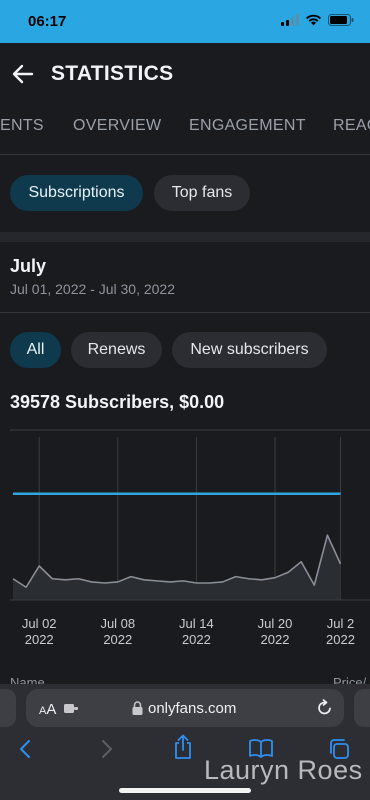 The width and height of the screenshot is (370, 800). I want to click on filter-all: All, so click(35, 350).